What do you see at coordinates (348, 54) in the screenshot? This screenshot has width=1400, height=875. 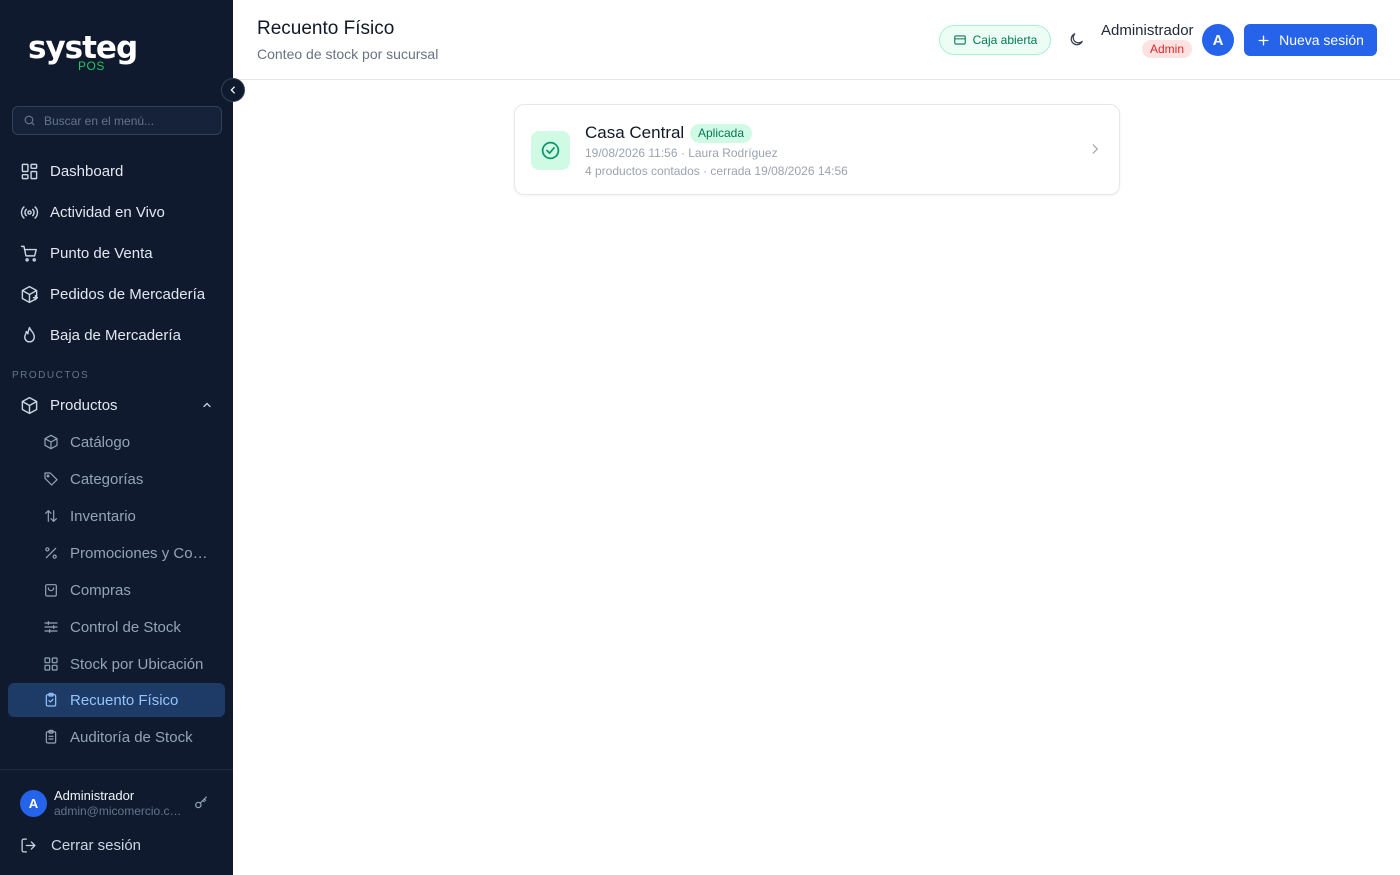 I see `page-subtitle: Conteo de stock por sucursal` at bounding box center [348, 54].